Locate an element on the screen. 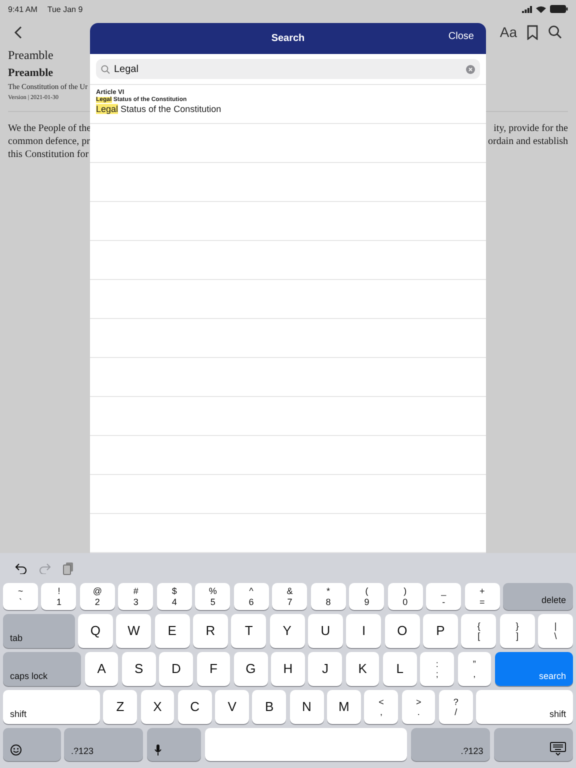 The width and height of the screenshot is (576, 768). key: ( 9 is located at coordinates (366, 596).